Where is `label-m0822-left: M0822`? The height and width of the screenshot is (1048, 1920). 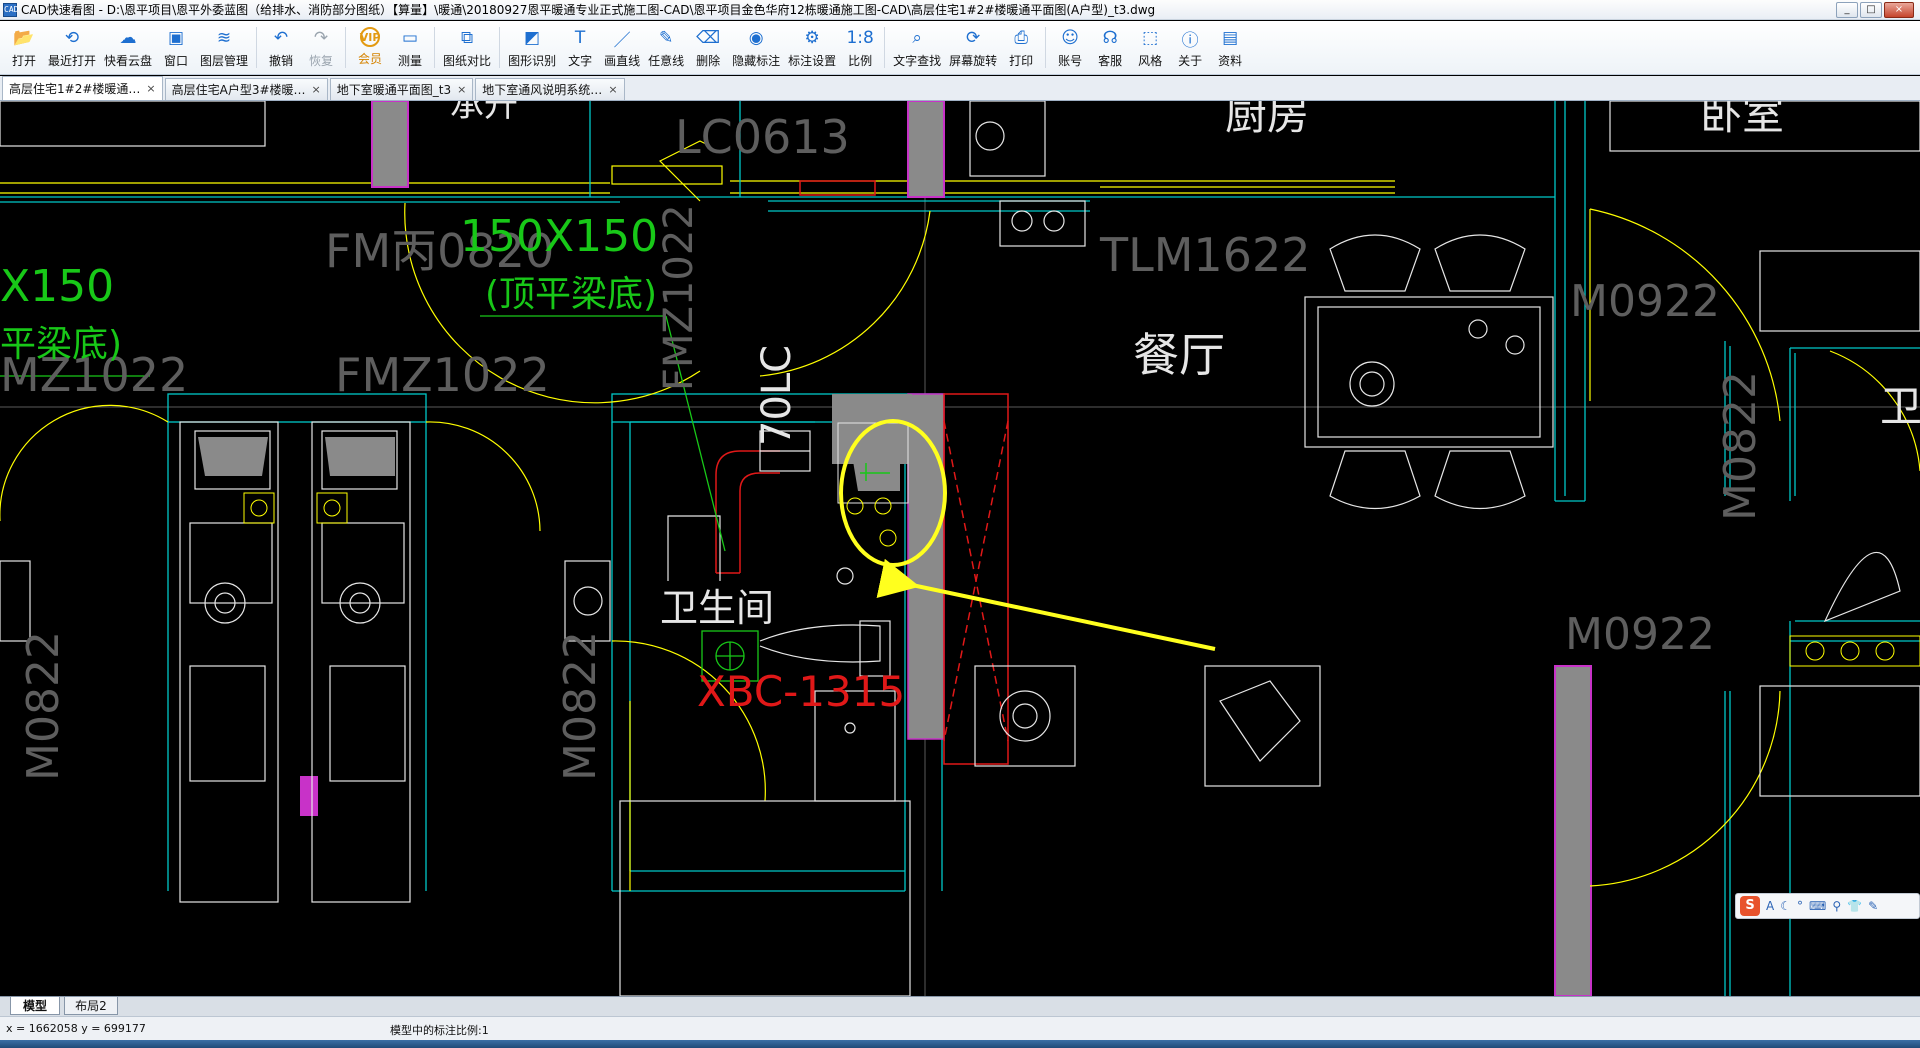 label-m0822-left: M0822 is located at coordinates (43, 706).